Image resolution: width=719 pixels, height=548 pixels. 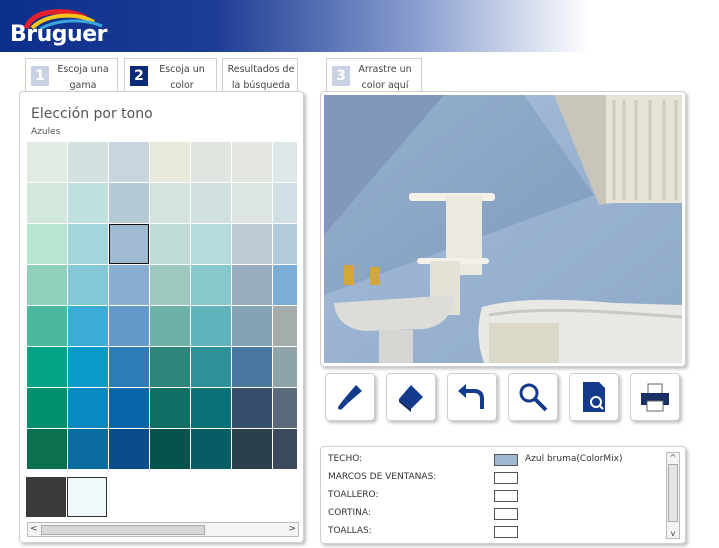 I want to click on scroll-right-arrow: >, so click(x=292, y=529).